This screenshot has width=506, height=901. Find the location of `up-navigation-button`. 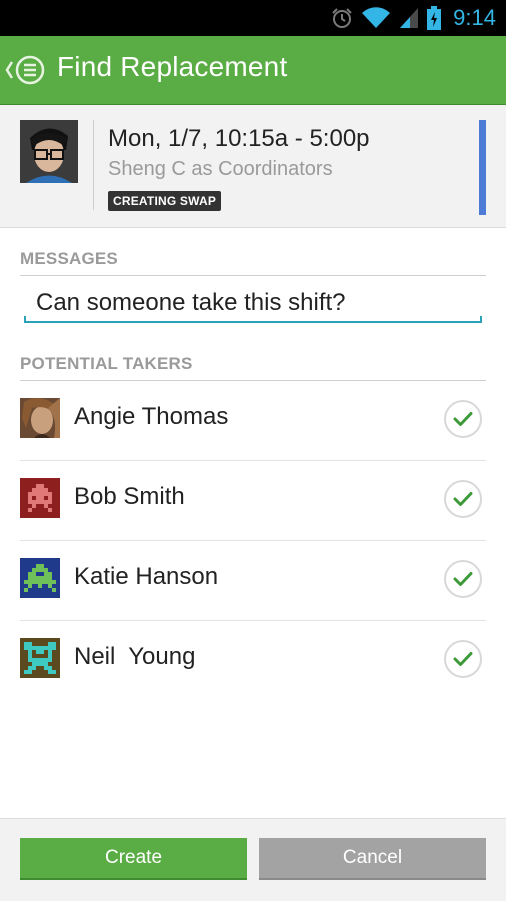

up-navigation-button is located at coordinates (27, 70).